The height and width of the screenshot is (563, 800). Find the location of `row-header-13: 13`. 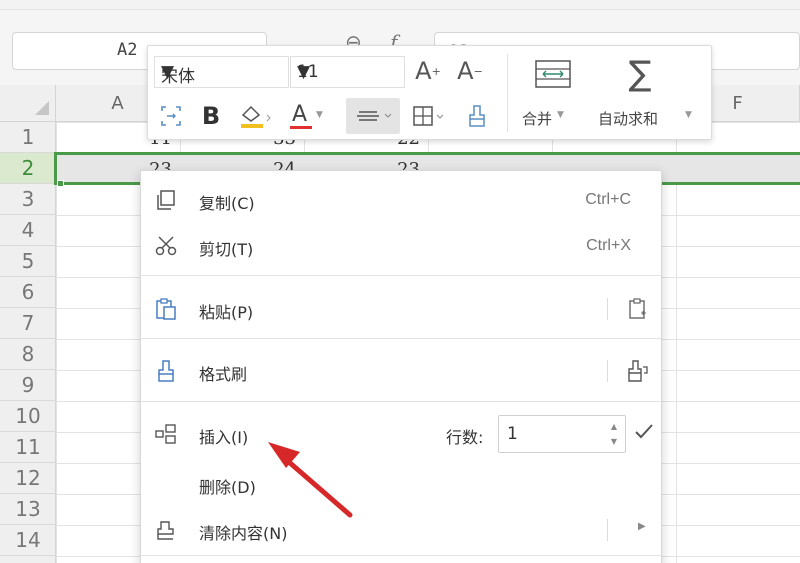

row-header-13: 13 is located at coordinates (28, 509).